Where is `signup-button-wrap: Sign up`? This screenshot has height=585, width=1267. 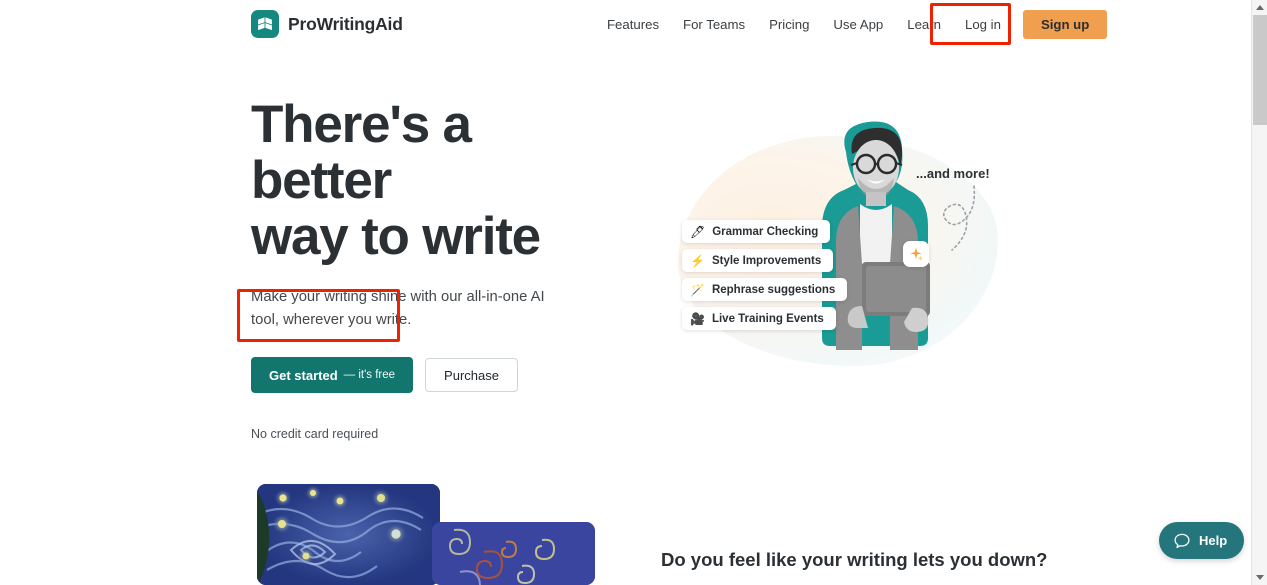 signup-button-wrap: Sign up is located at coordinates (1065, 24).